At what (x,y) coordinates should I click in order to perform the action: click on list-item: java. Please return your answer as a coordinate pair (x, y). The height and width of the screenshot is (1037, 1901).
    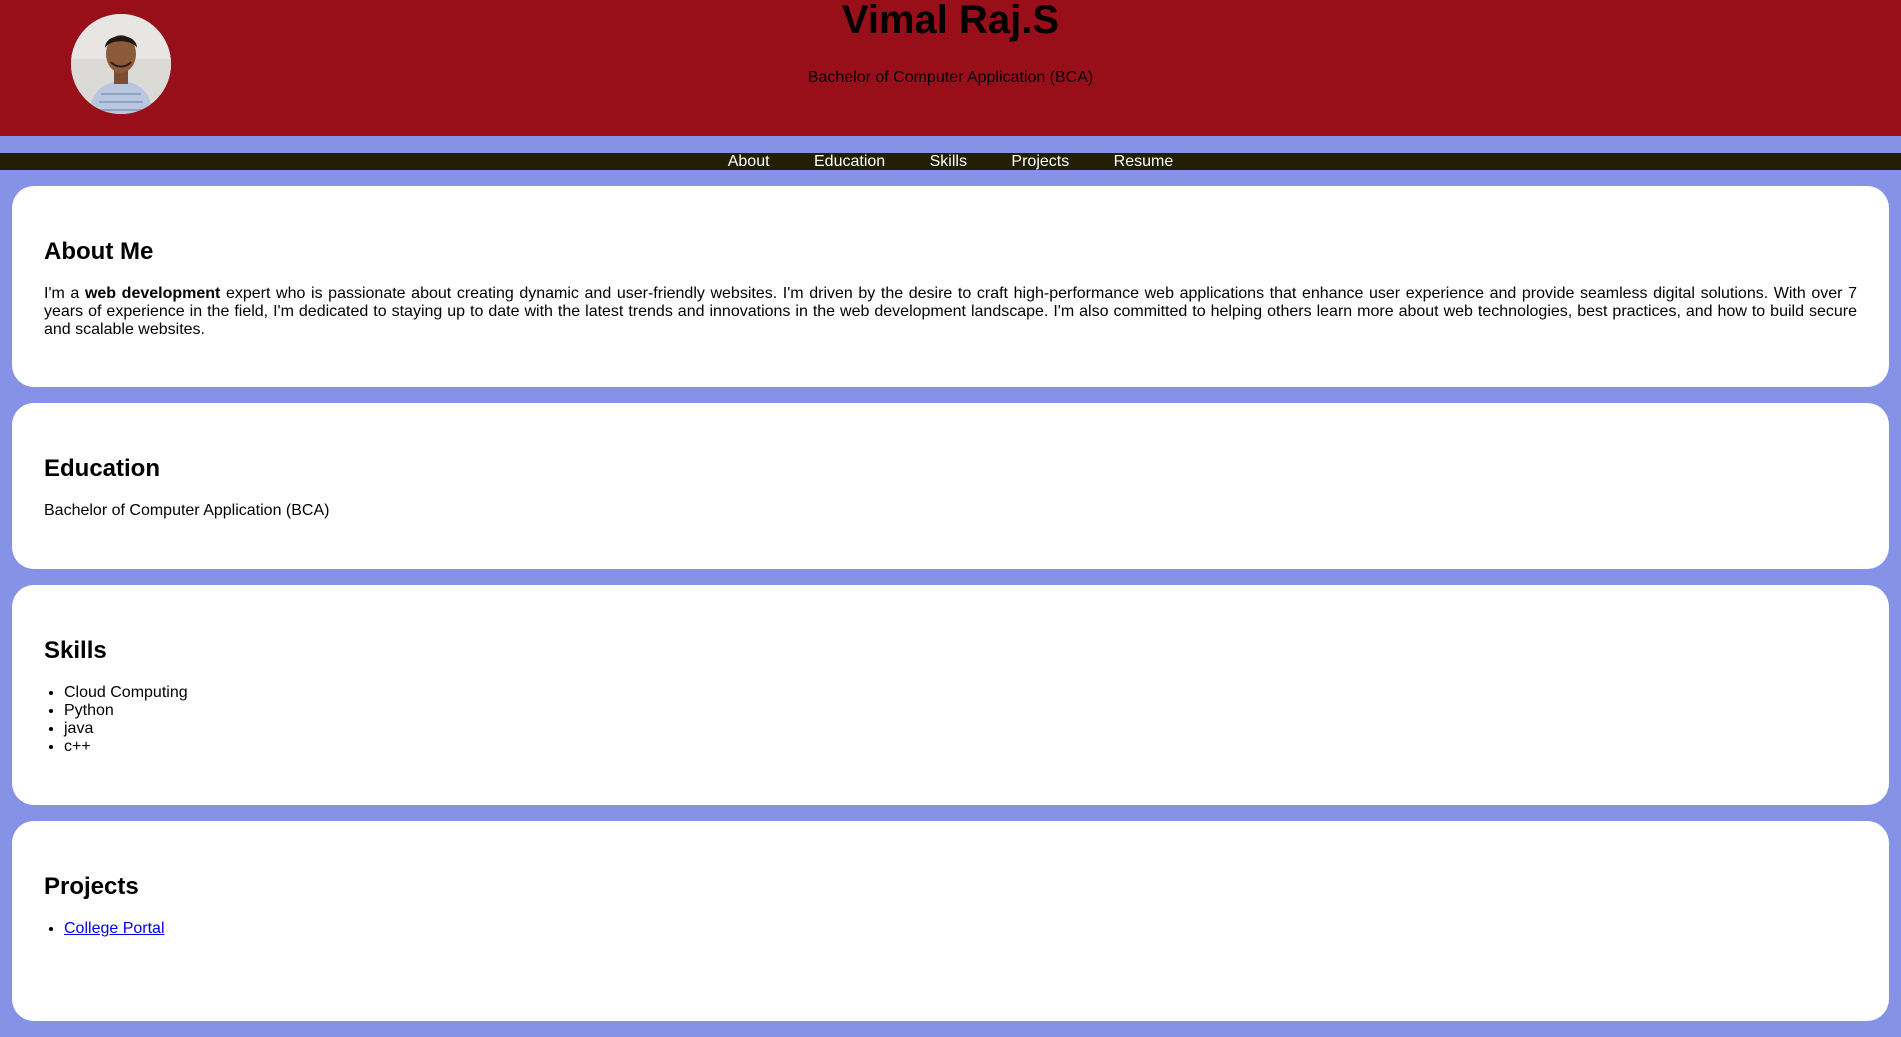
    Looking at the image, I should click on (960, 729).